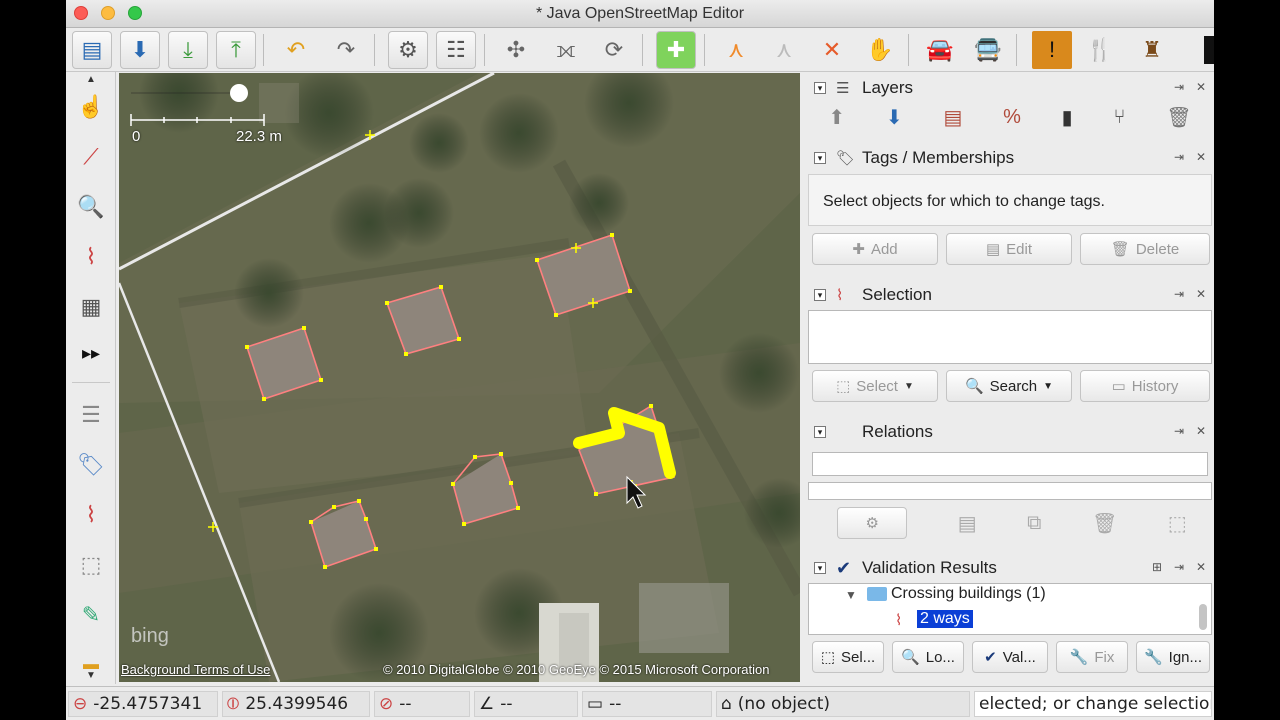  I want to click on move-up-icon: ⬆, so click(836, 117).